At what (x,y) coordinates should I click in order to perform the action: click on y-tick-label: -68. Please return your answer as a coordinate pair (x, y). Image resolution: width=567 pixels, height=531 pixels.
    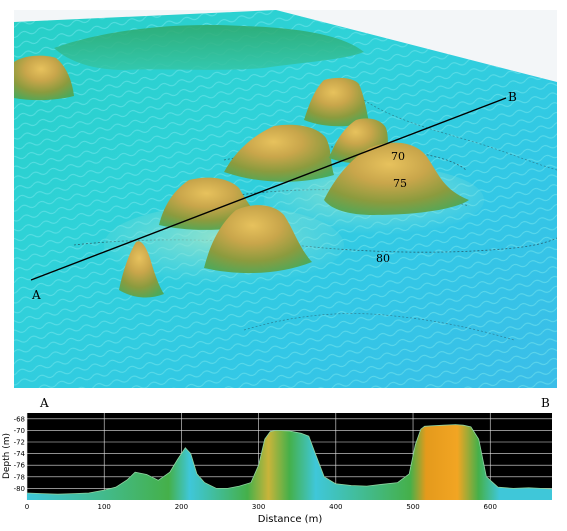
    Looking at the image, I should click on (19, 419).